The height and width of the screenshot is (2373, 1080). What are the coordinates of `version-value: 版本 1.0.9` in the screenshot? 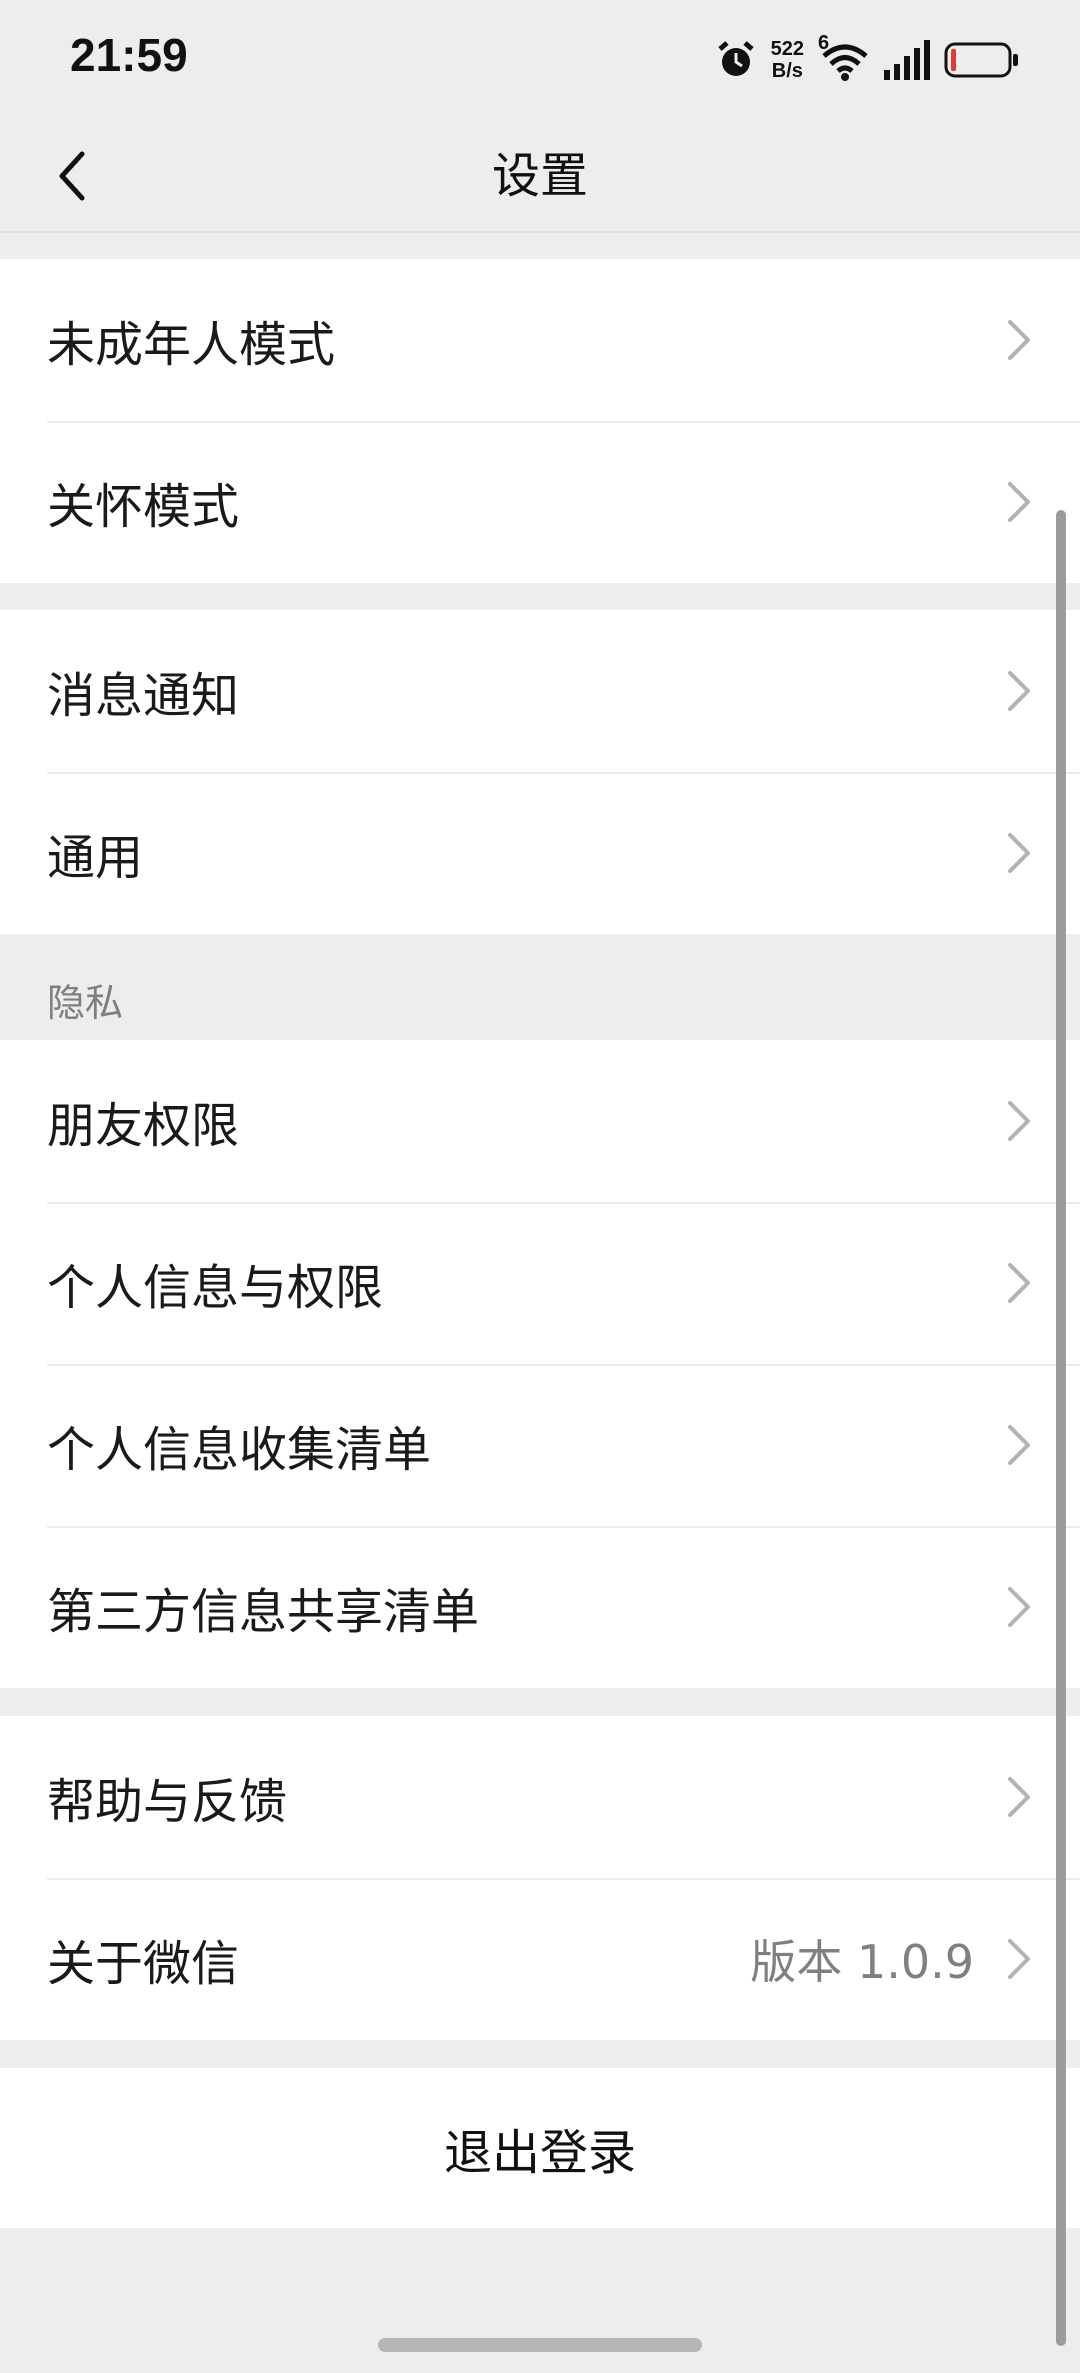 It's located at (862, 1962).